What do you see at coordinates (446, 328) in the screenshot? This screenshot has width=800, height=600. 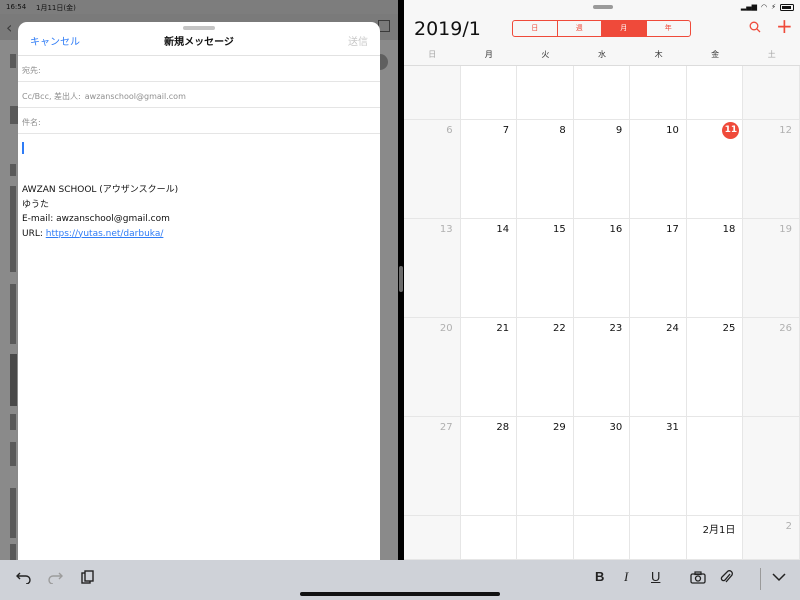 I see `date-label: 20` at bounding box center [446, 328].